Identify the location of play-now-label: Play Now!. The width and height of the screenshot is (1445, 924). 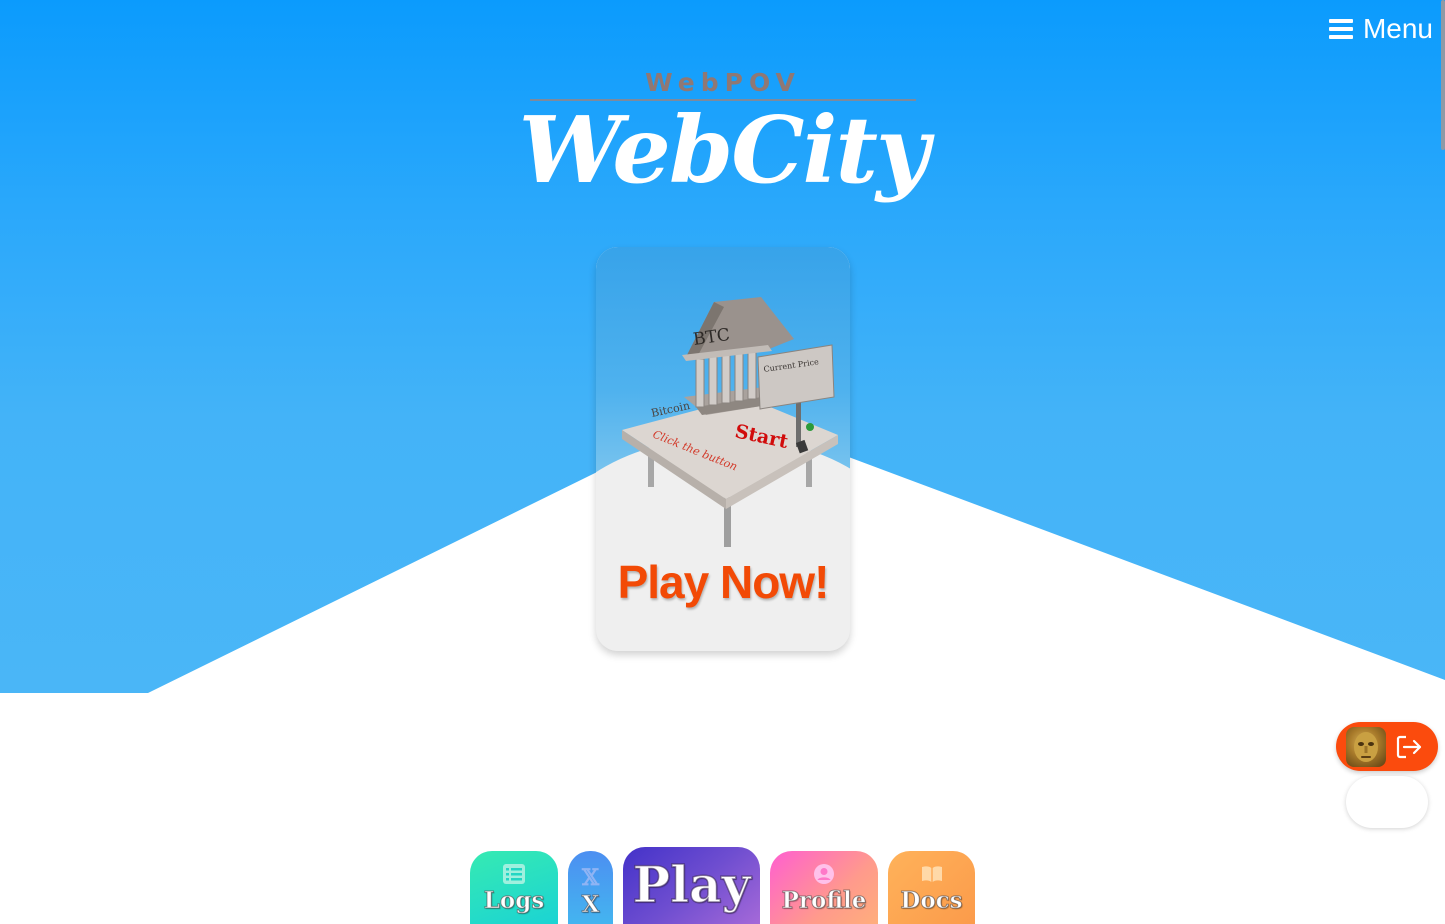
(723, 582).